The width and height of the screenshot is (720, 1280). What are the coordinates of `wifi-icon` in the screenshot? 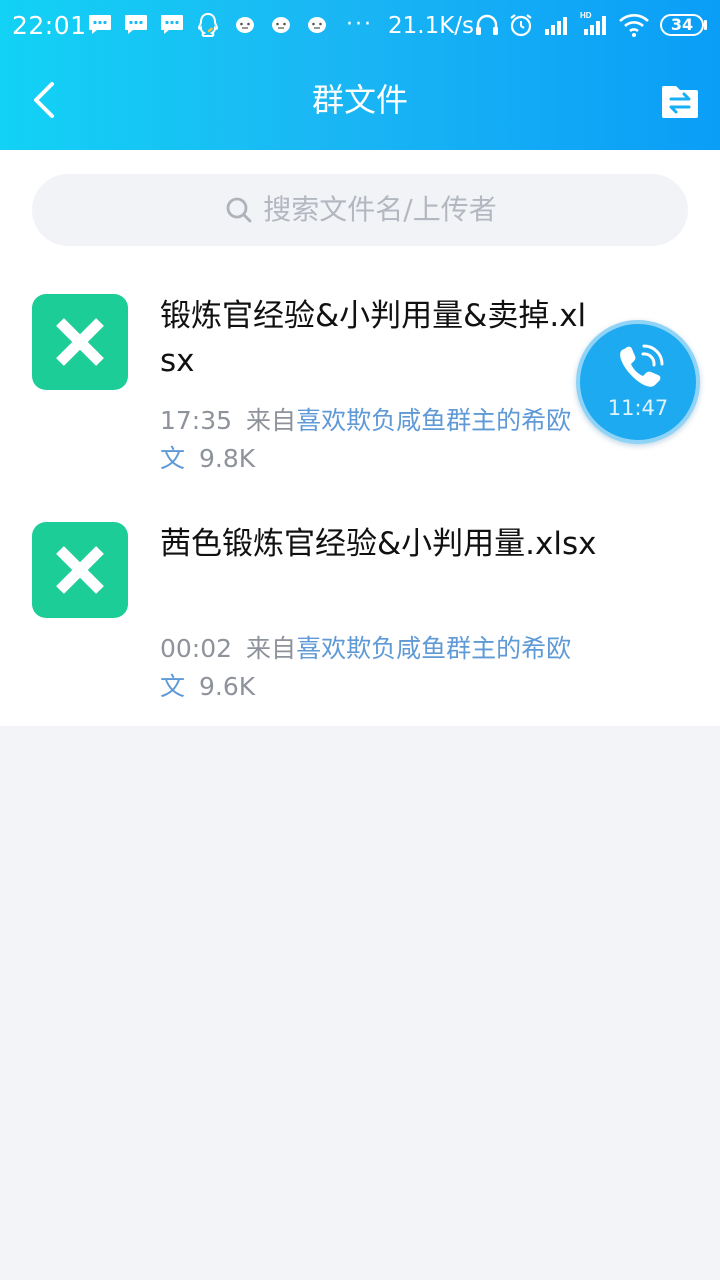 It's located at (634, 25).